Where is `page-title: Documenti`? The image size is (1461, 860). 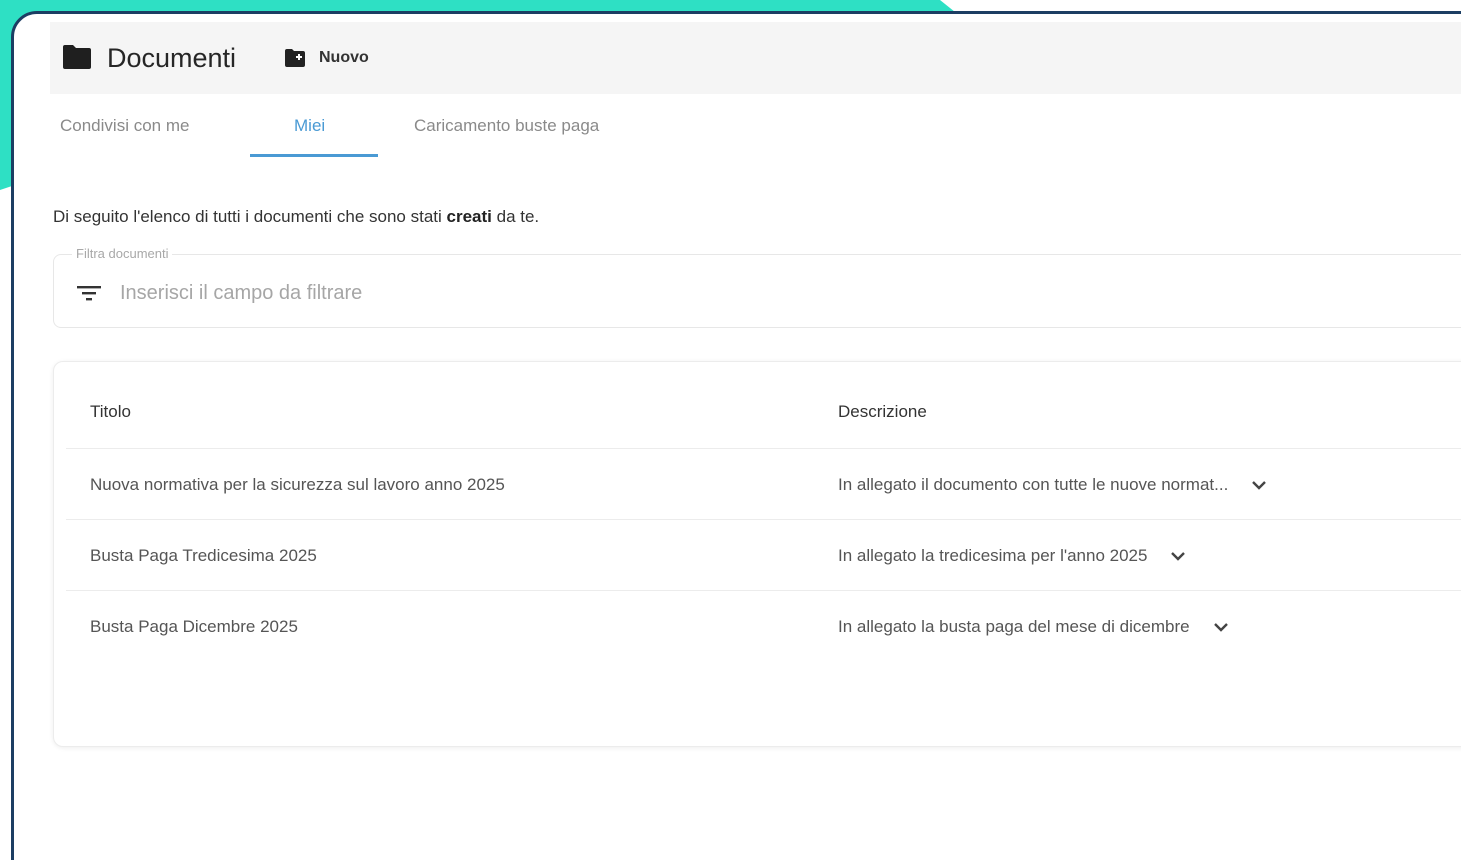
page-title: Documenti is located at coordinates (172, 58).